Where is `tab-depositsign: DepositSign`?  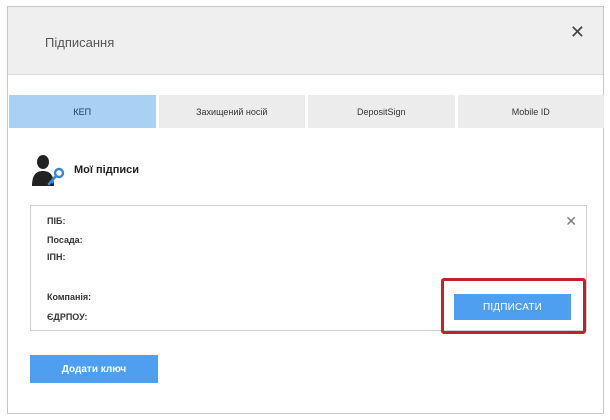
tab-depositsign: DepositSign is located at coordinates (381, 111).